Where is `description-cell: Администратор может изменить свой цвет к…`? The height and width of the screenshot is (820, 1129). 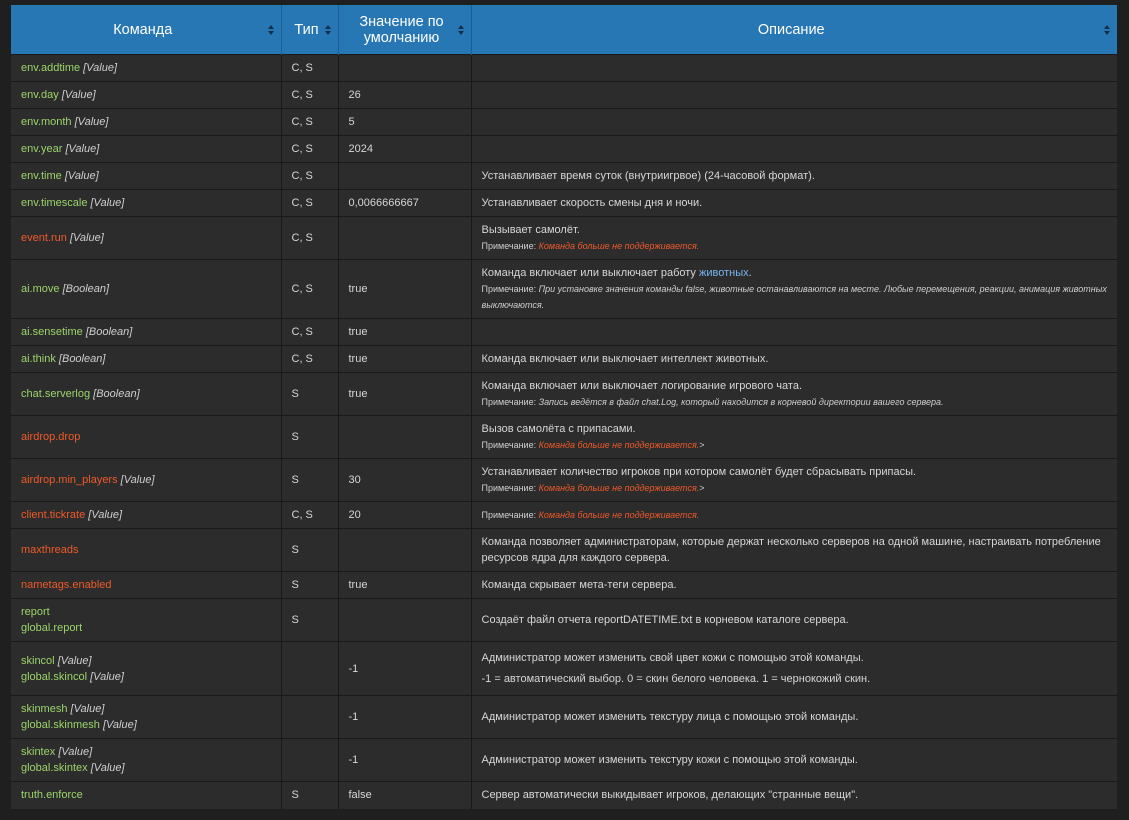
description-cell: Администратор может изменить свой цвет к… is located at coordinates (794, 668).